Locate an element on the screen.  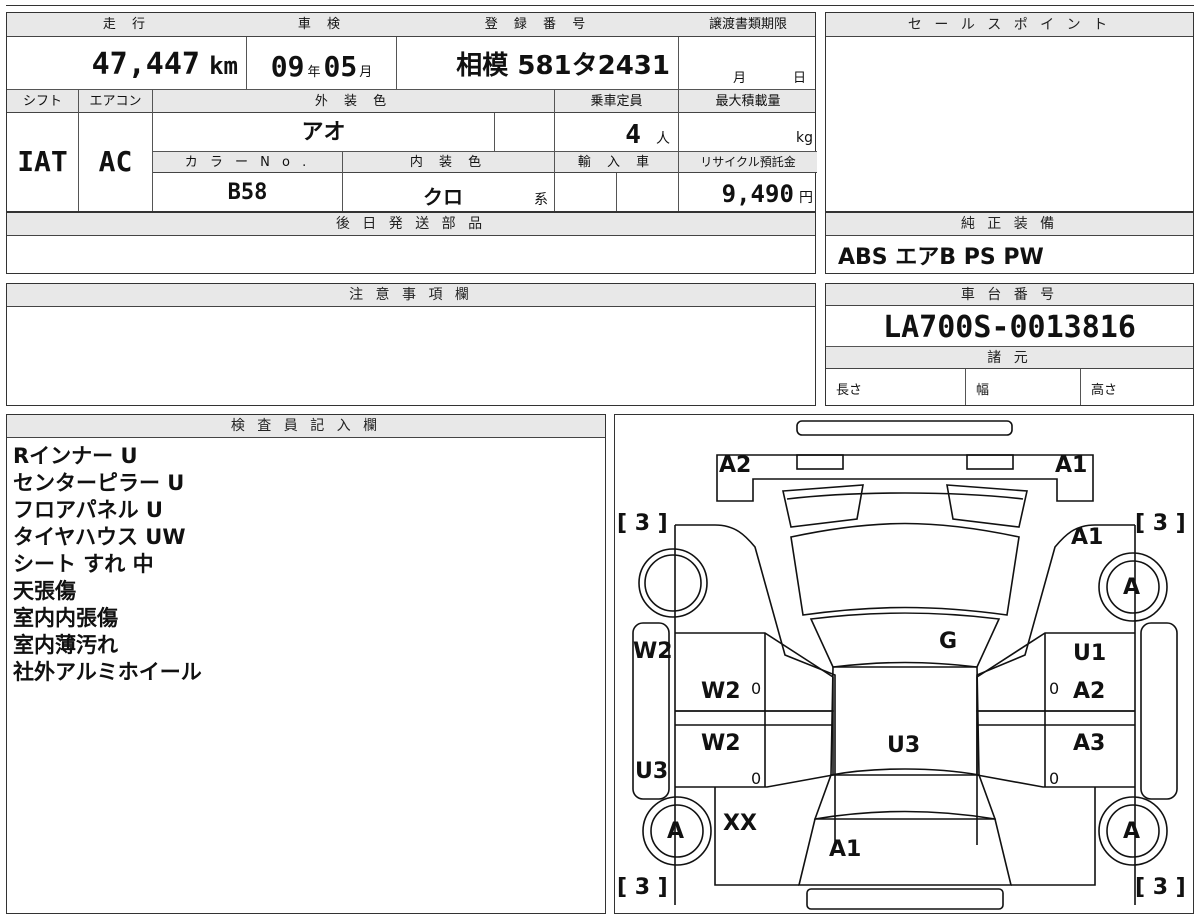
capacity-value: 4 is located at coordinates (633, 135).